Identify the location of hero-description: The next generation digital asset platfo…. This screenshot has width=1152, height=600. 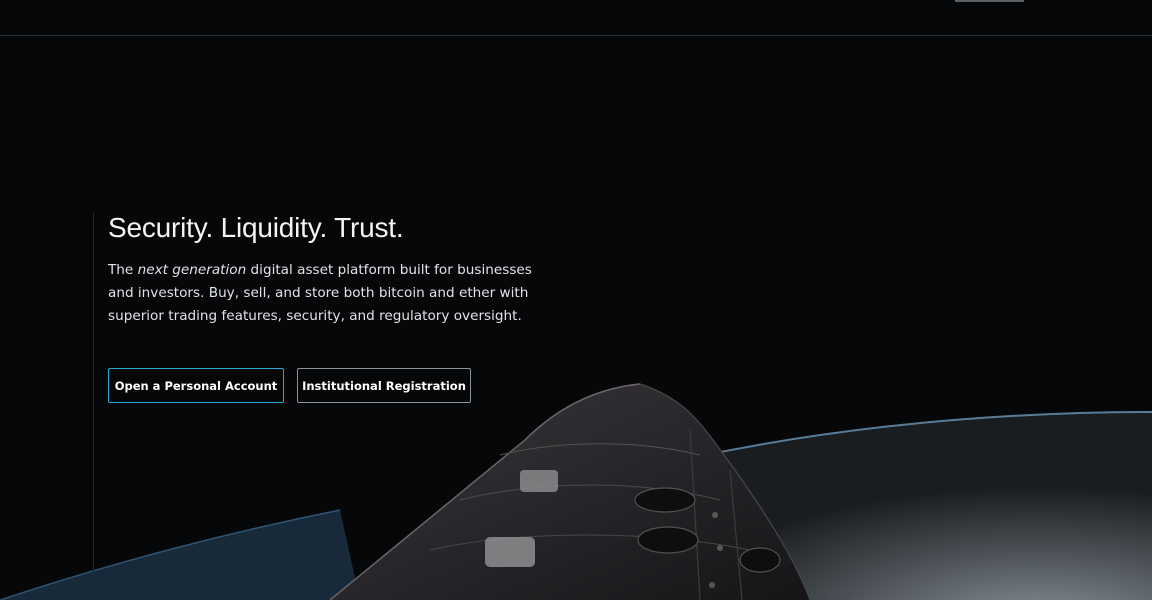
(328, 293).